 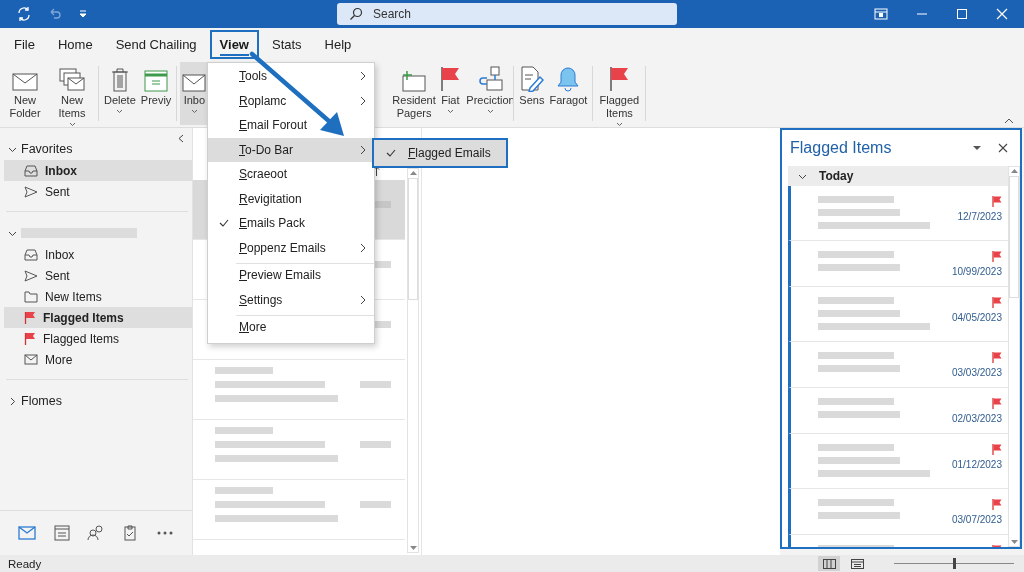 What do you see at coordinates (98, 296) in the screenshot?
I see `folder-item: New Items` at bounding box center [98, 296].